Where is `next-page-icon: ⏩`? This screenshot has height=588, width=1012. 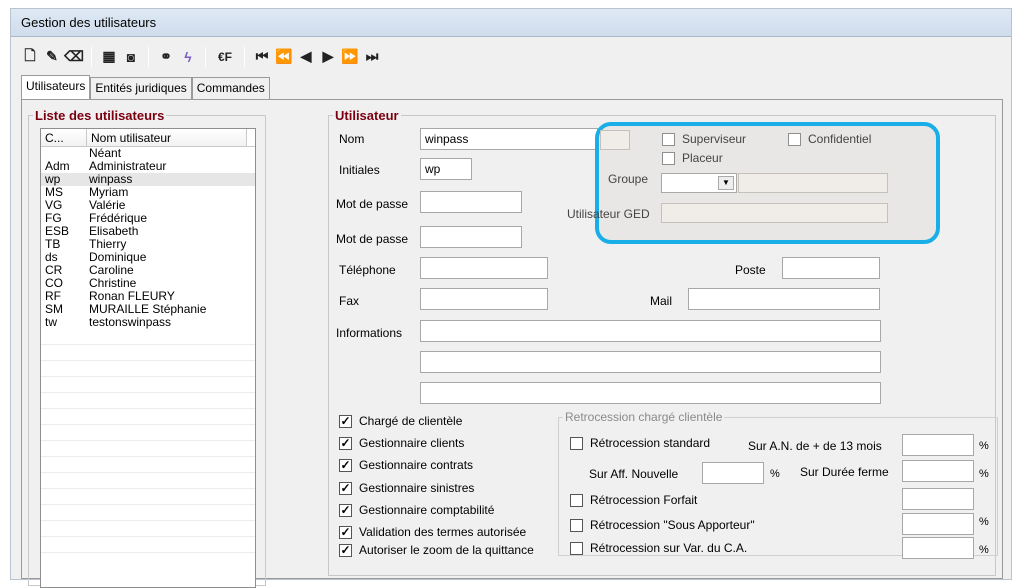 next-page-icon: ⏩ is located at coordinates (350, 57).